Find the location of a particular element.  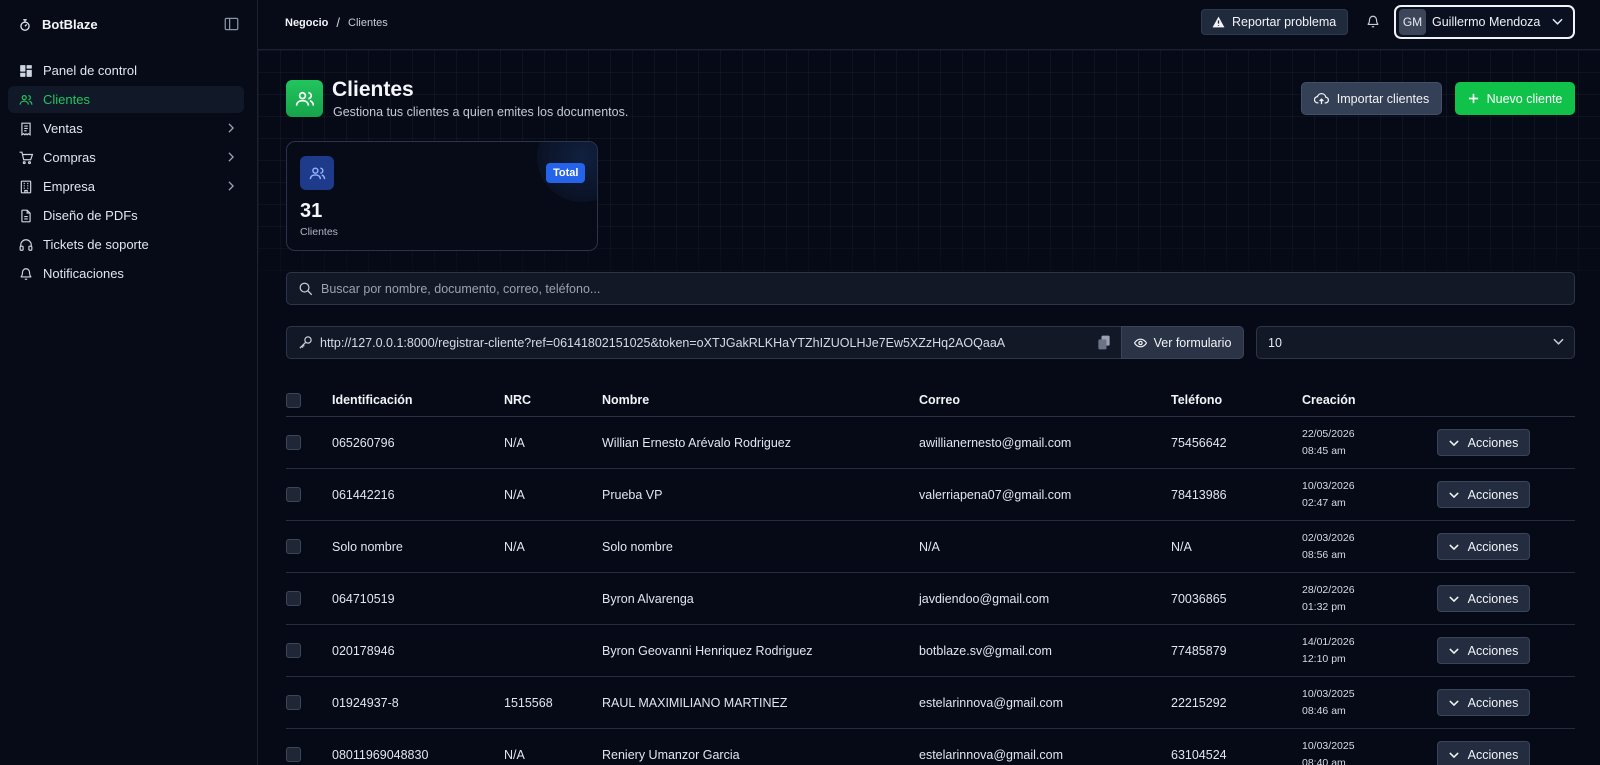

cell-identificacion: Solo nombre is located at coordinates (367, 546).